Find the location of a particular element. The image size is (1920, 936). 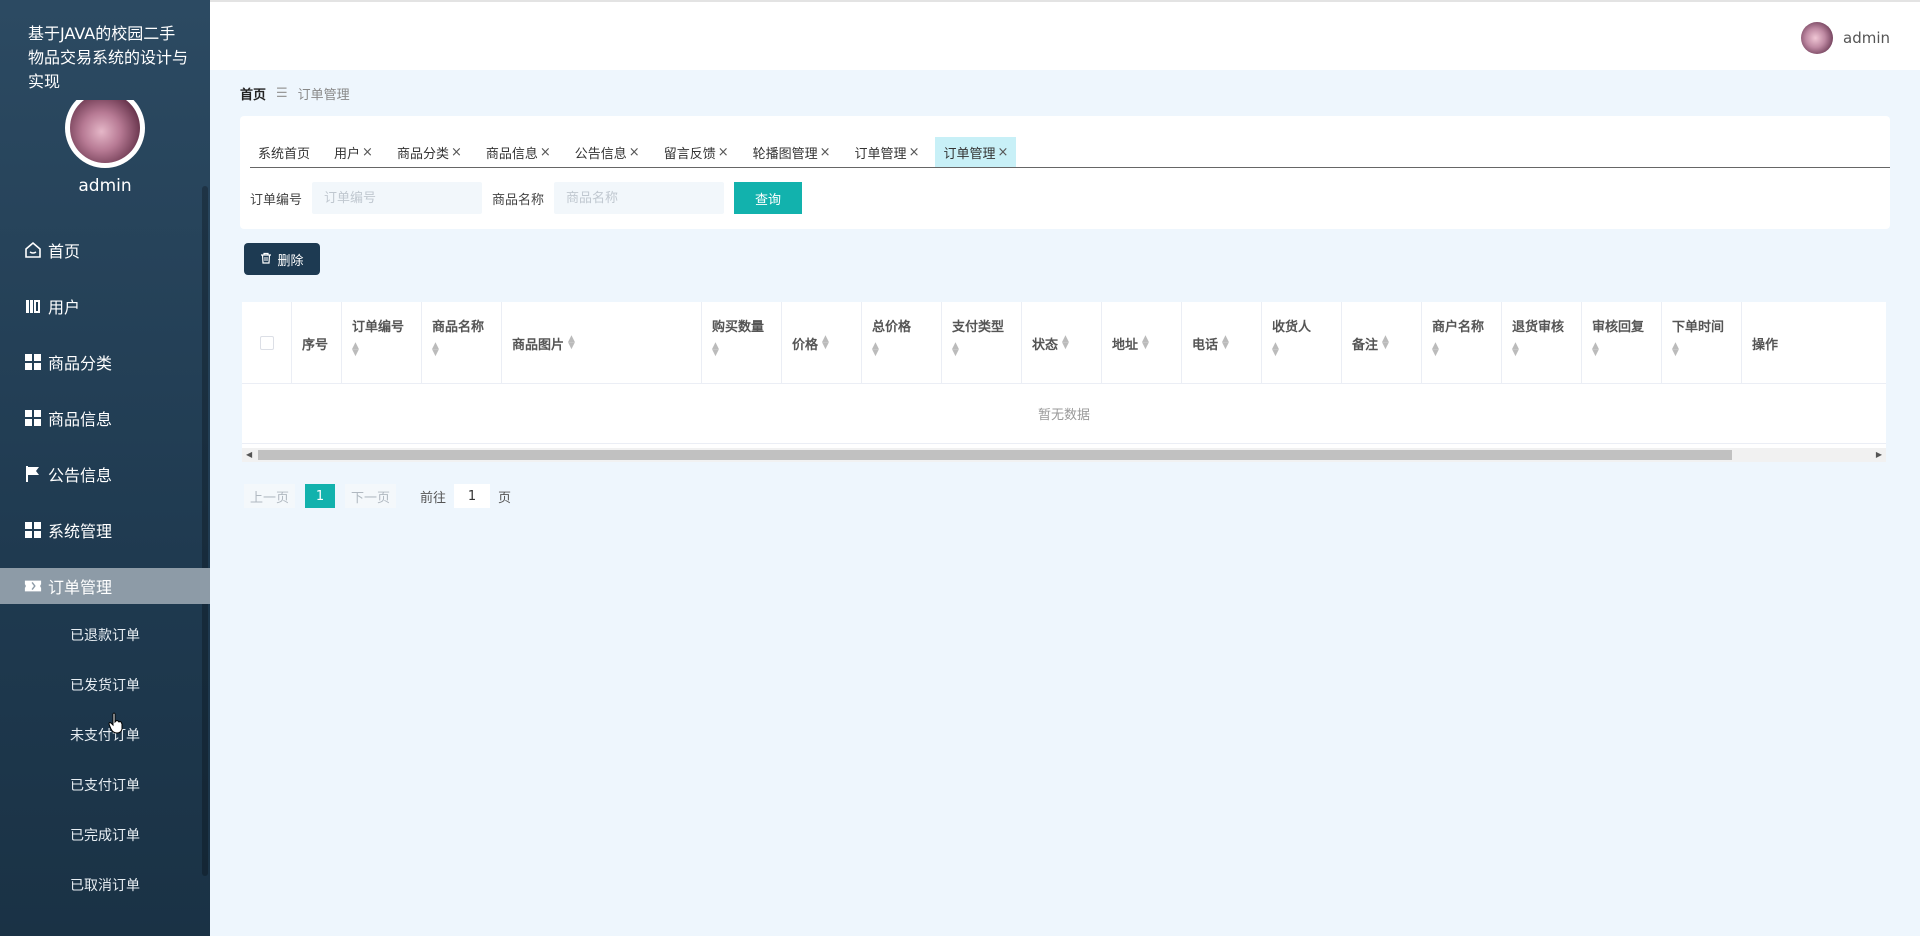

tab-label: 系统首页 is located at coordinates (284, 154).